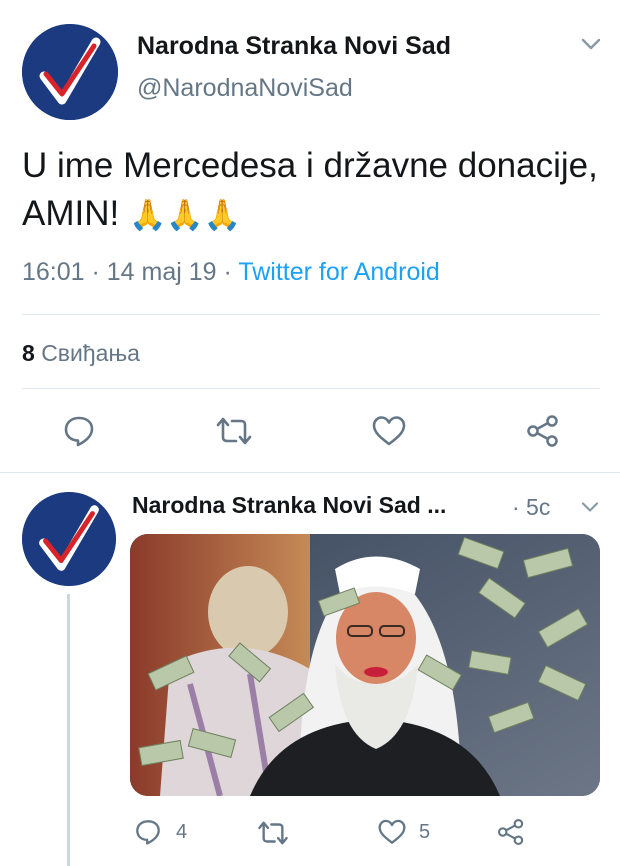 The image size is (620, 866). Describe the element at coordinates (28, 353) in the screenshot. I see `likes-count: 8` at that location.